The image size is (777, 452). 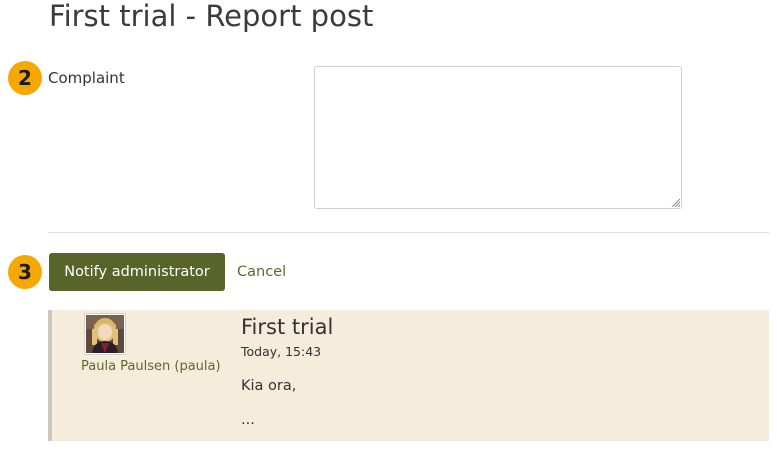 I want to click on complaint-label: Complaint, so click(x=86, y=78).